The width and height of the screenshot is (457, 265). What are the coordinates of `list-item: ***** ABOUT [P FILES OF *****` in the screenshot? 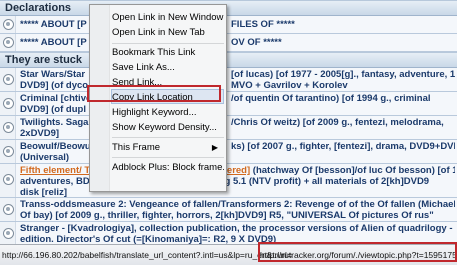 It's located at (228, 25).